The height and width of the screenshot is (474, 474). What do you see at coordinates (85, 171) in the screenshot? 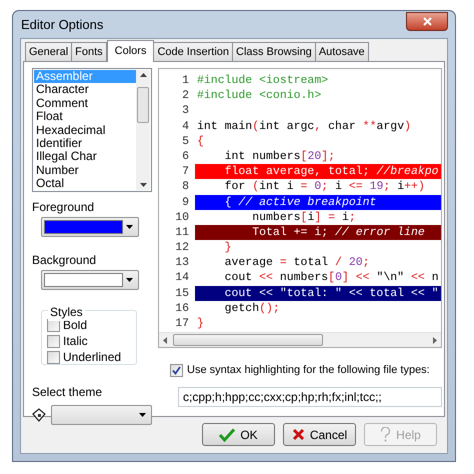
I see `list-item: Number` at bounding box center [85, 171].